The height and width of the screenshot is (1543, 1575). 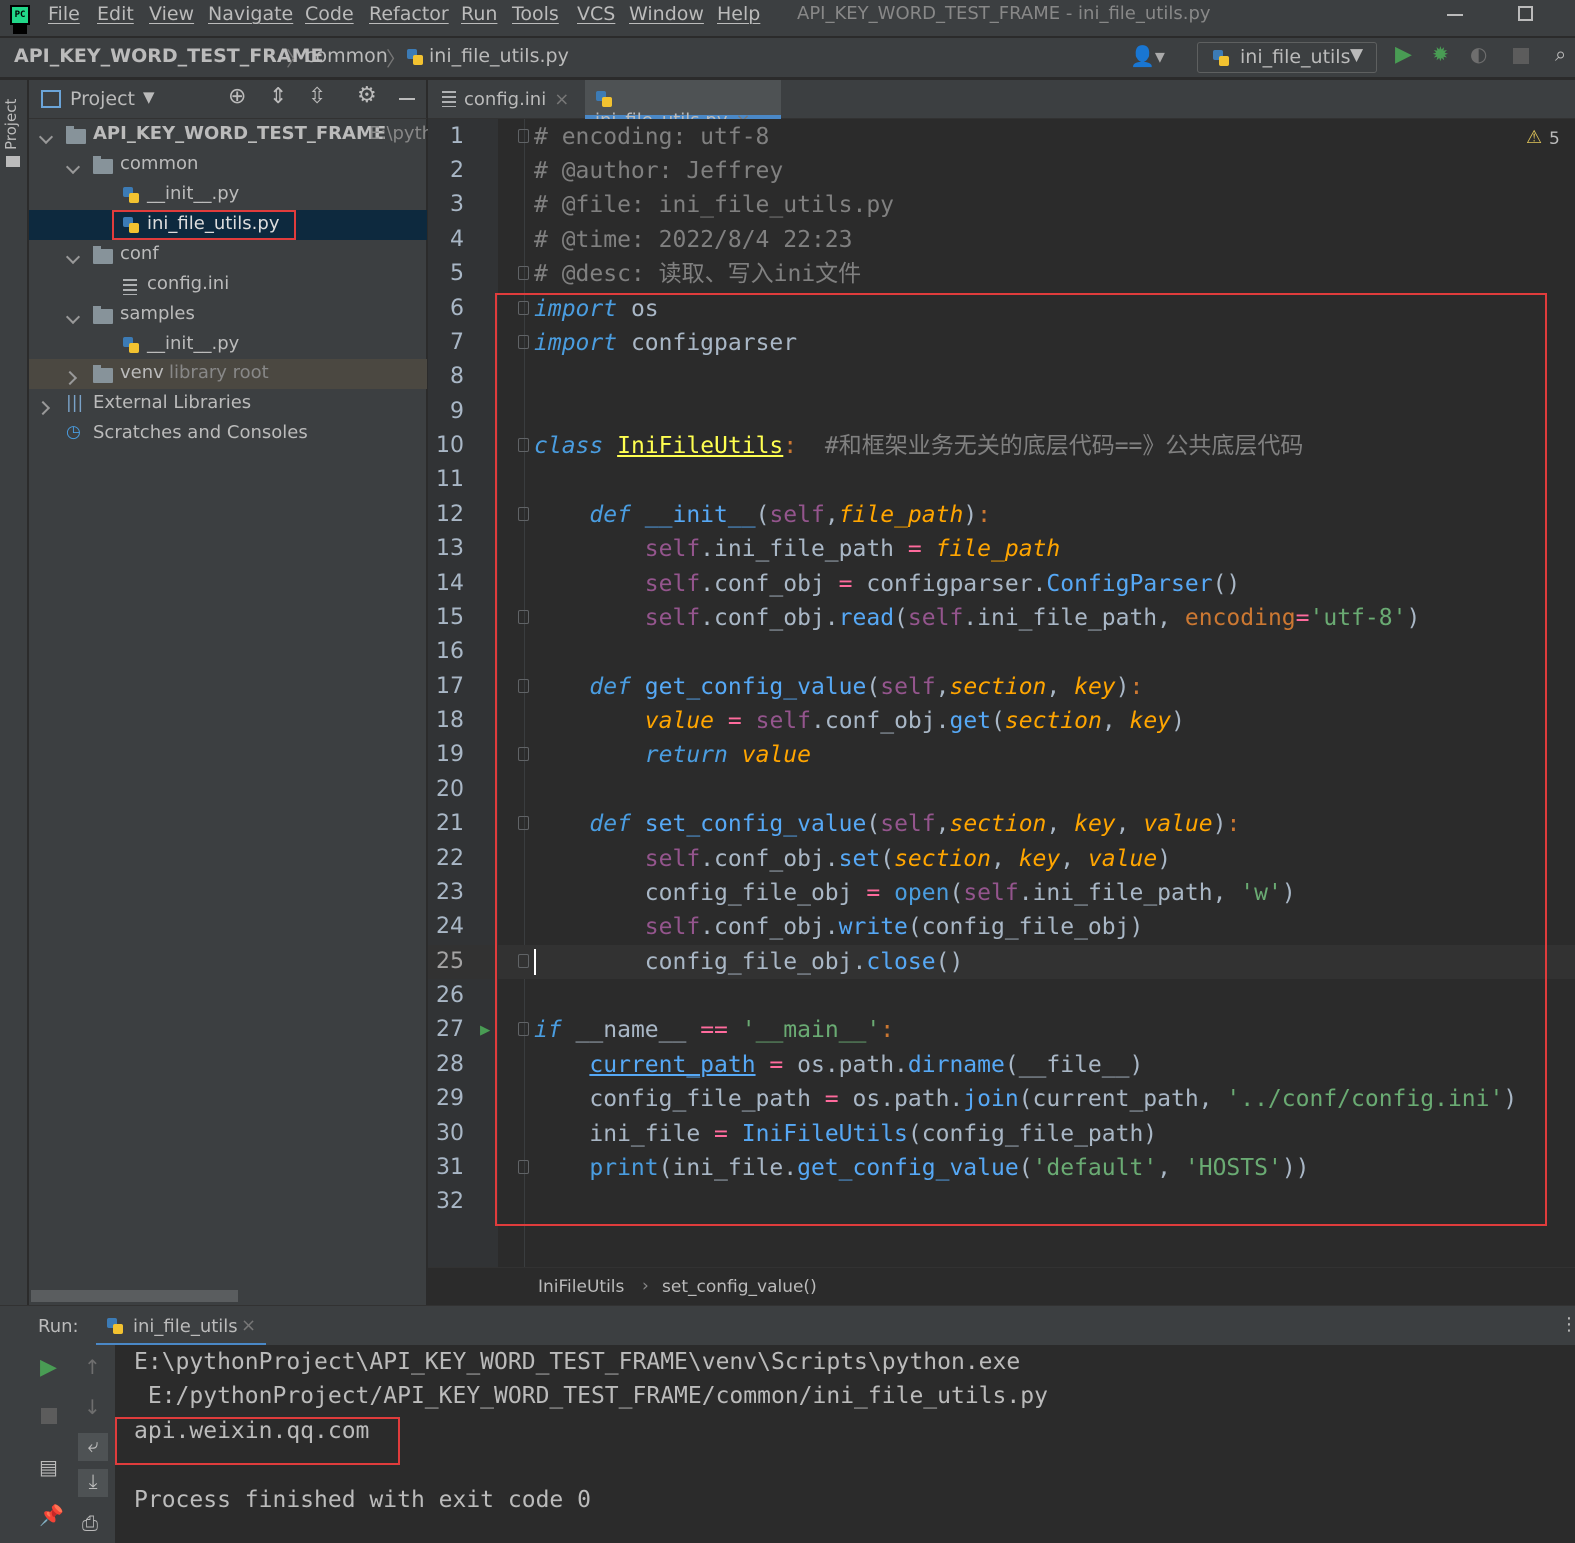 What do you see at coordinates (738, 14) in the screenshot?
I see `menu-help: Help` at bounding box center [738, 14].